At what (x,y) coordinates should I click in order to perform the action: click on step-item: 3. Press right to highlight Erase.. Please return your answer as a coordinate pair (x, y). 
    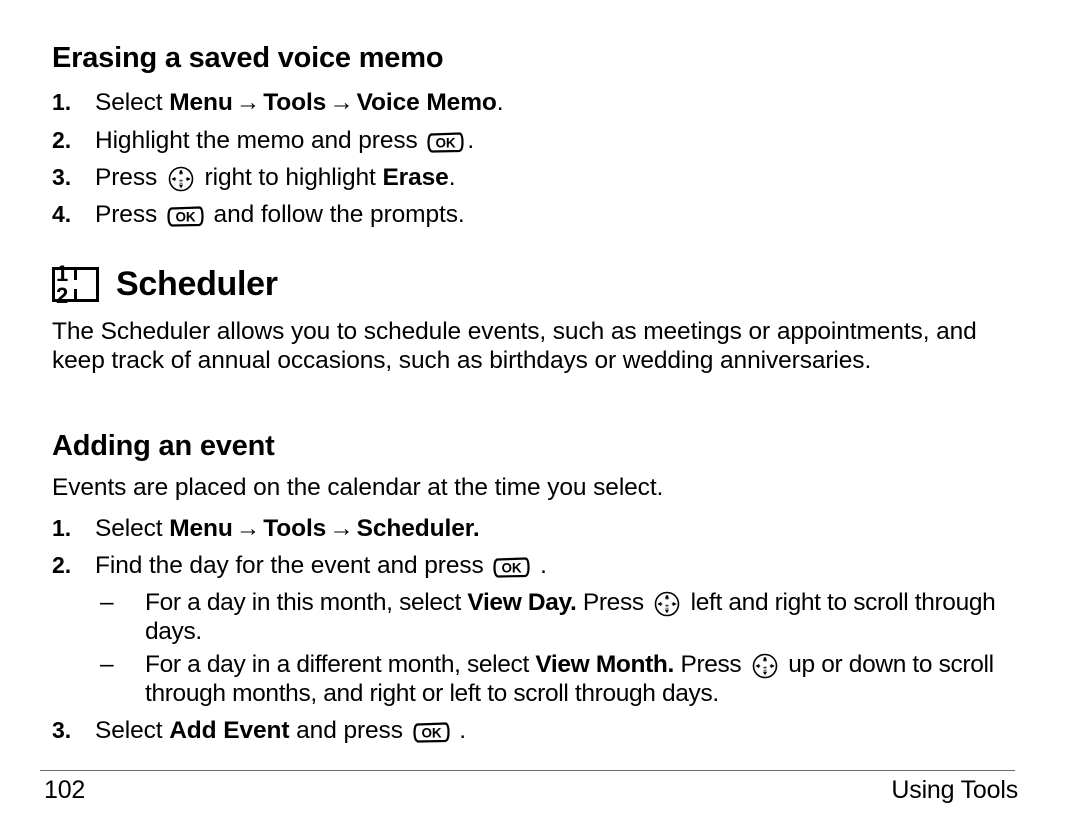
    Looking at the image, I should click on (542, 177).